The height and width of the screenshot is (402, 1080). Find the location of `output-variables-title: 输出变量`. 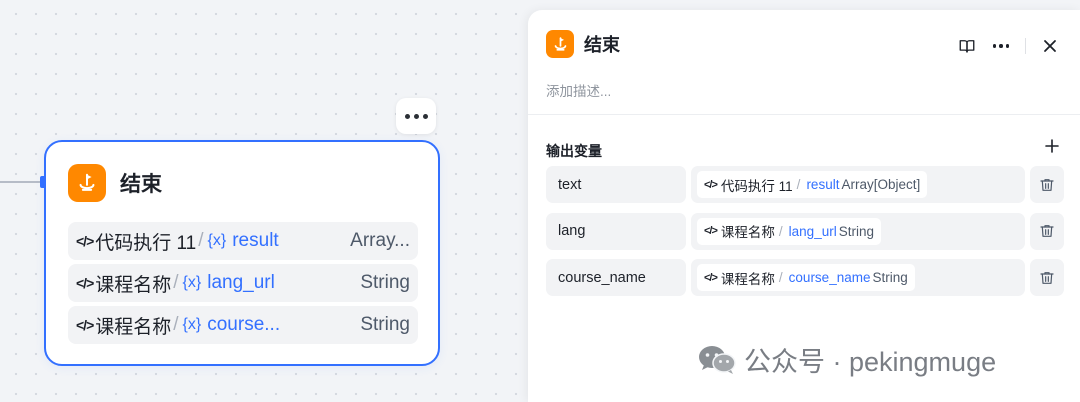

output-variables-title: 输出变量 is located at coordinates (574, 151).